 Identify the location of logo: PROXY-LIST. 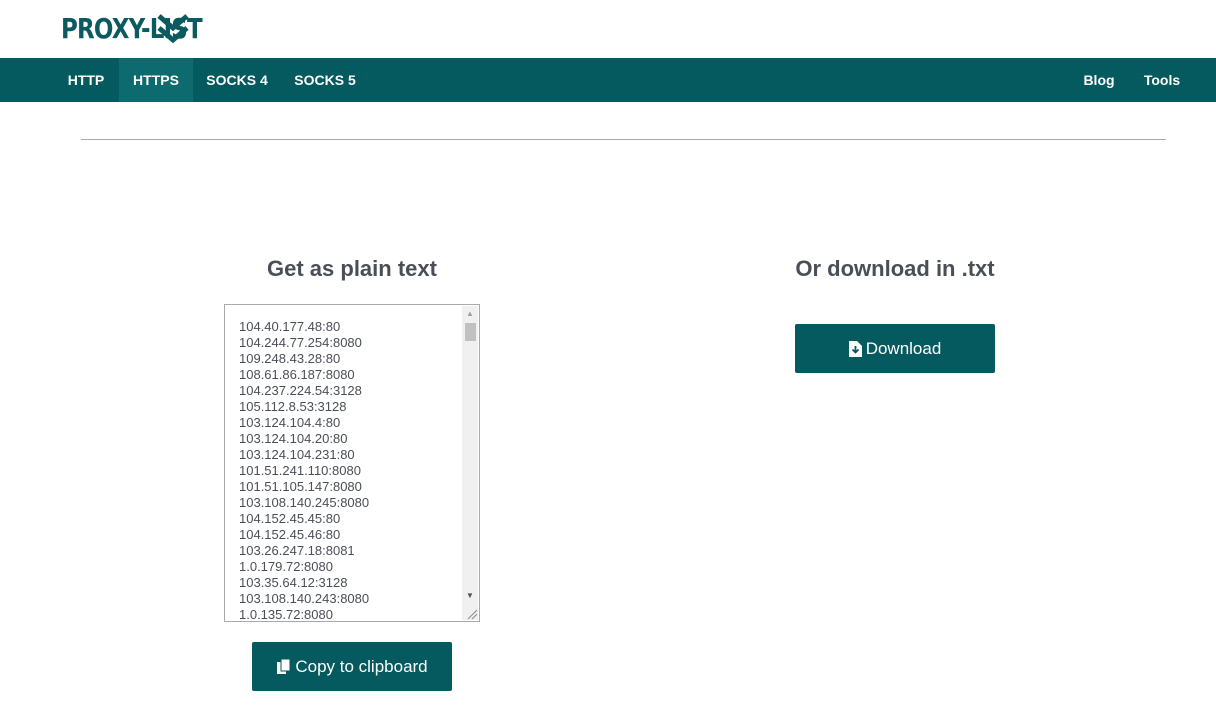
(147, 29).